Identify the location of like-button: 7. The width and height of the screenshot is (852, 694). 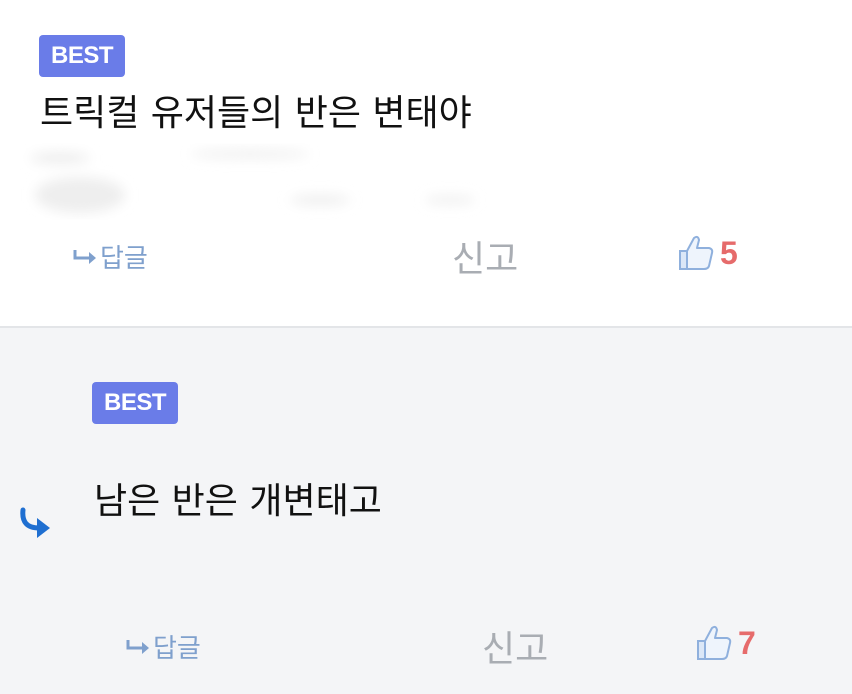
(726, 643).